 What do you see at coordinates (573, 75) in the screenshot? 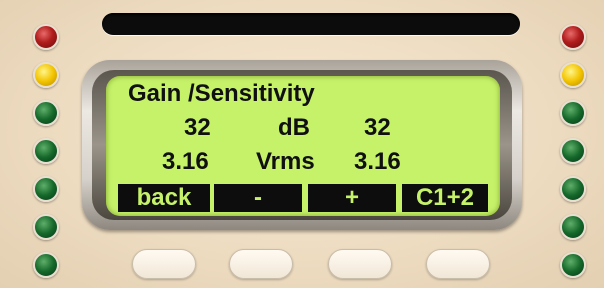
I see `right-led-amber-icon` at bounding box center [573, 75].